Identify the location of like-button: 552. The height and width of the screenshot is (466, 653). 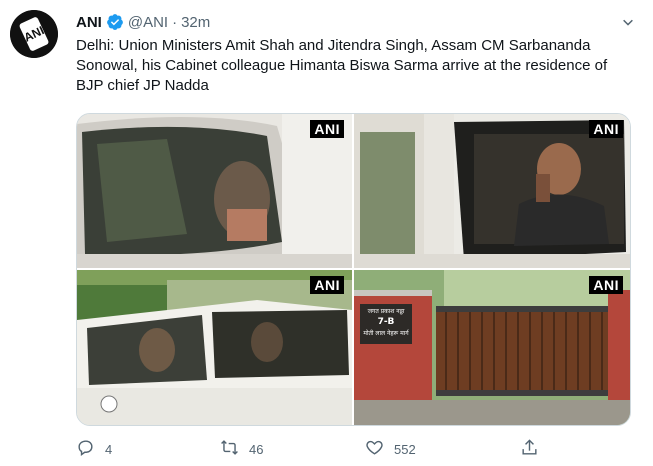
(390, 449).